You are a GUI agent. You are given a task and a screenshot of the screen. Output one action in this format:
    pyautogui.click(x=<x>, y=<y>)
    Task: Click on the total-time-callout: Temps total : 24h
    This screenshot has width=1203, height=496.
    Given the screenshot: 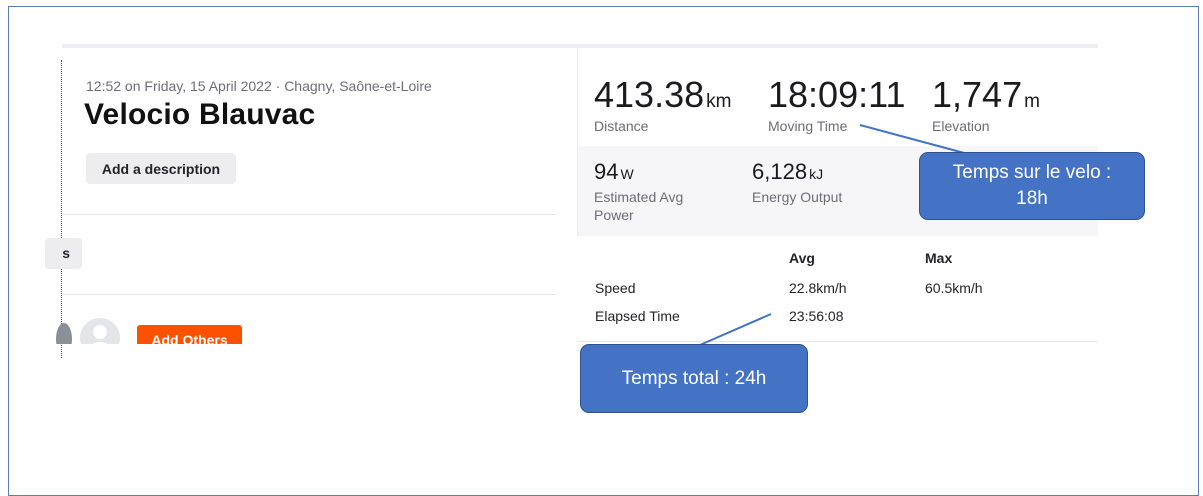 What is the action you would take?
    pyautogui.click(x=694, y=378)
    